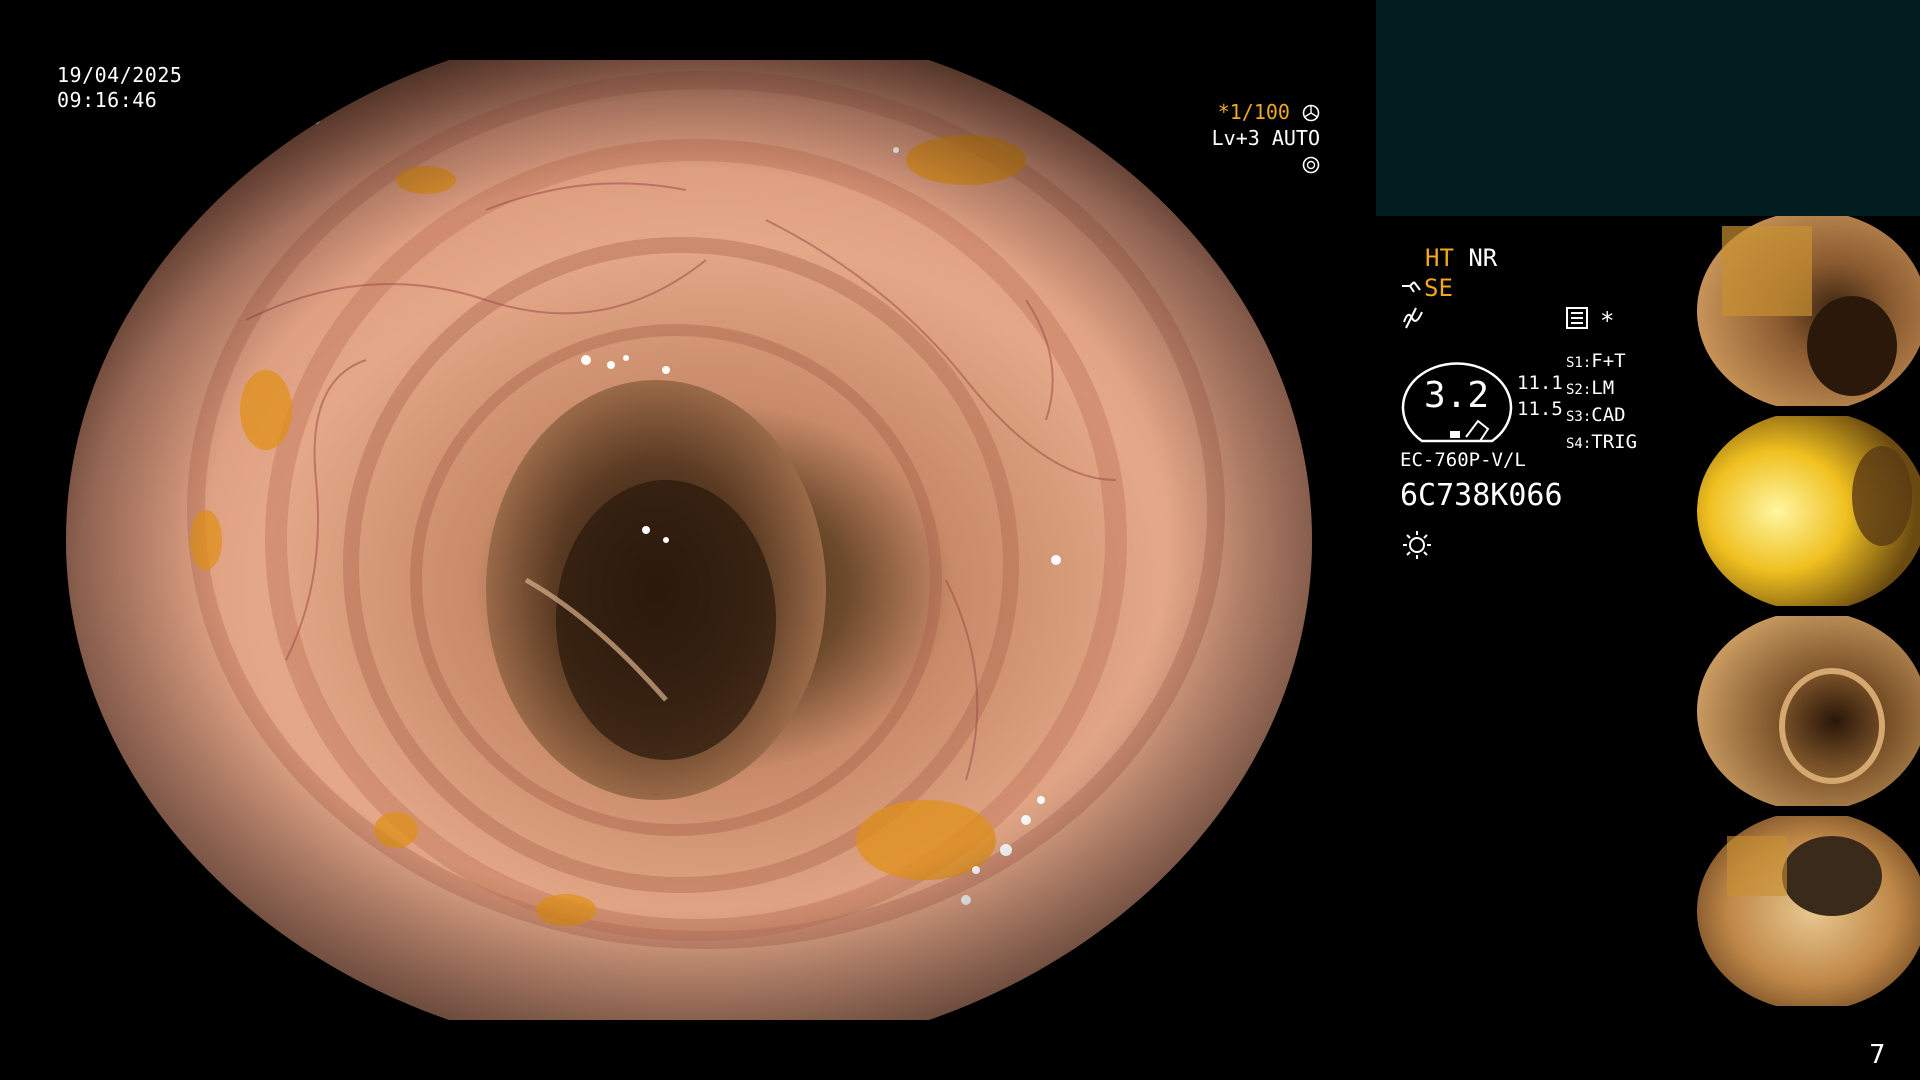  Describe the element at coordinates (1577, 318) in the screenshot. I see `image-mode-icon` at that location.